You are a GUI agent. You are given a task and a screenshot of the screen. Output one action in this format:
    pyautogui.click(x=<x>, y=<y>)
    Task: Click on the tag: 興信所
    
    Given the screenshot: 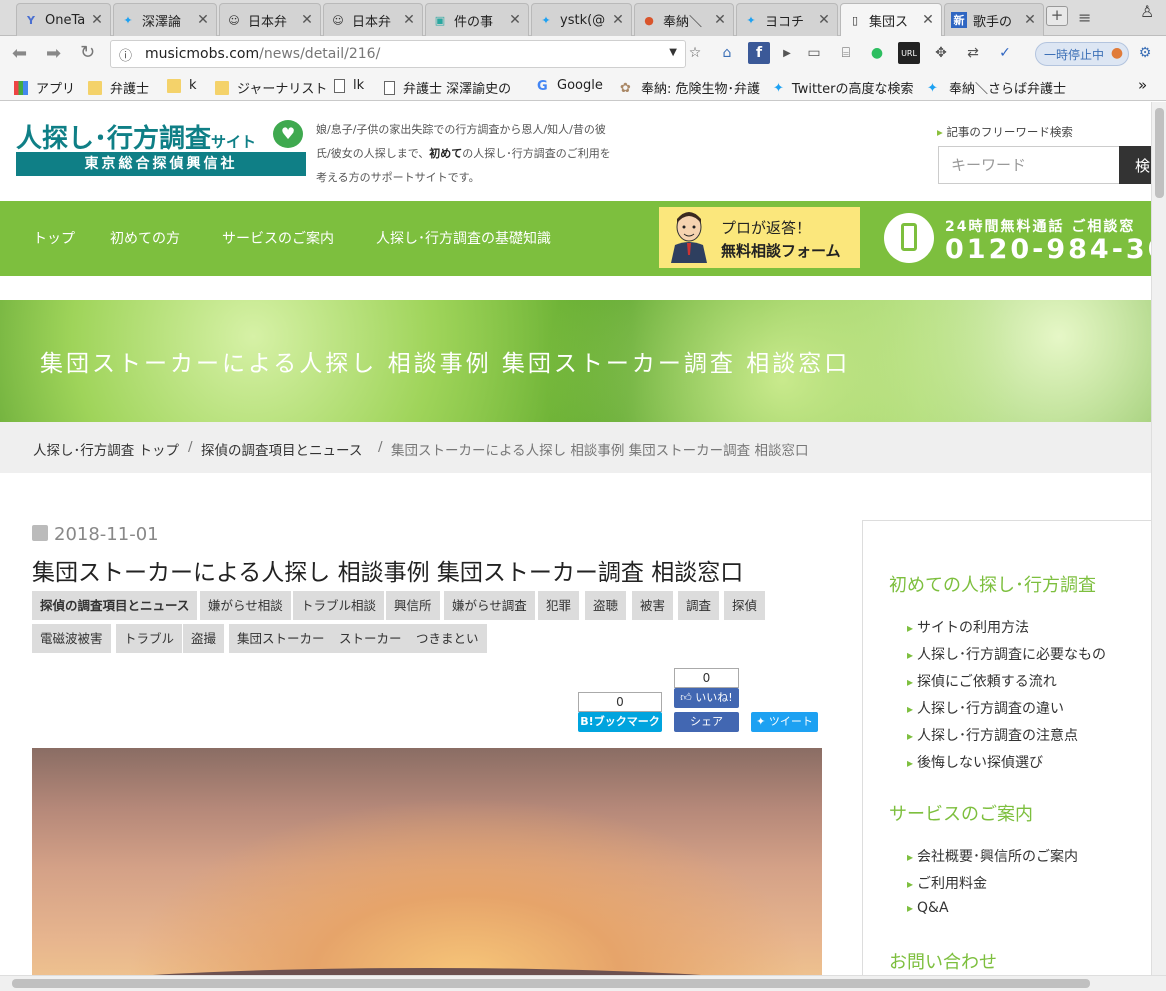 What is the action you would take?
    pyautogui.click(x=413, y=605)
    